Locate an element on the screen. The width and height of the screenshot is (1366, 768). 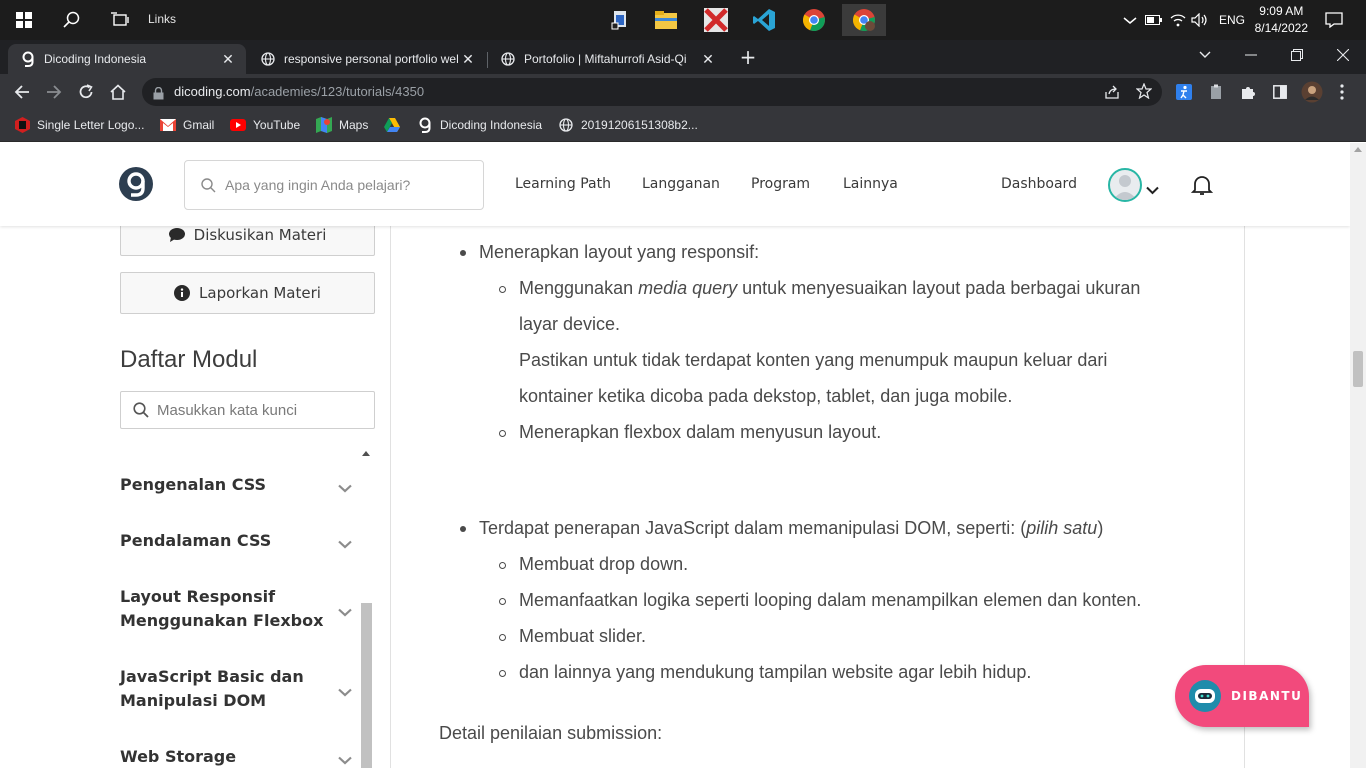
module-javascript-basic: JavaScript Basic dan Manipulasi DOM is located at coordinates (236, 689).